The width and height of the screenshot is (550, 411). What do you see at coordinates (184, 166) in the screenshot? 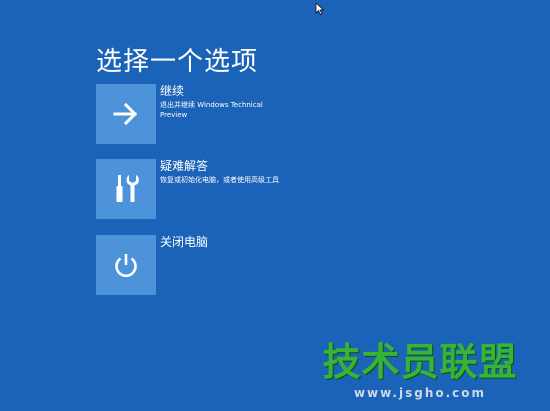
I see `troubleshoot-label: 疑难解答` at bounding box center [184, 166].